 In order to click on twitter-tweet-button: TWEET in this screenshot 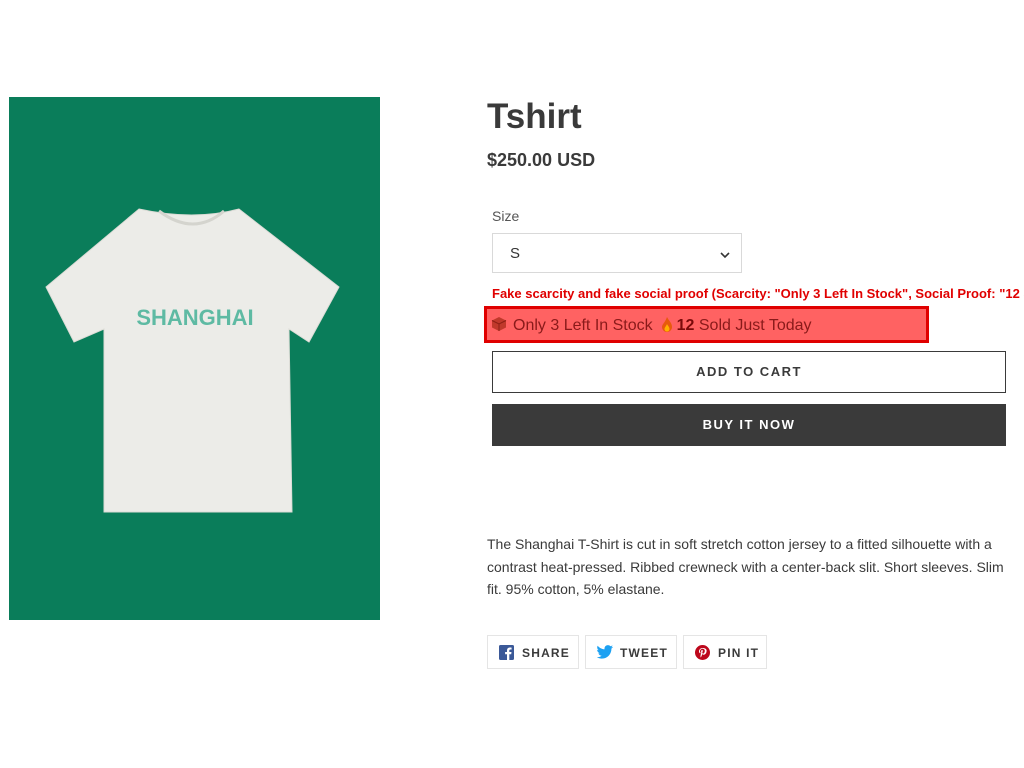, I will do `click(631, 652)`.